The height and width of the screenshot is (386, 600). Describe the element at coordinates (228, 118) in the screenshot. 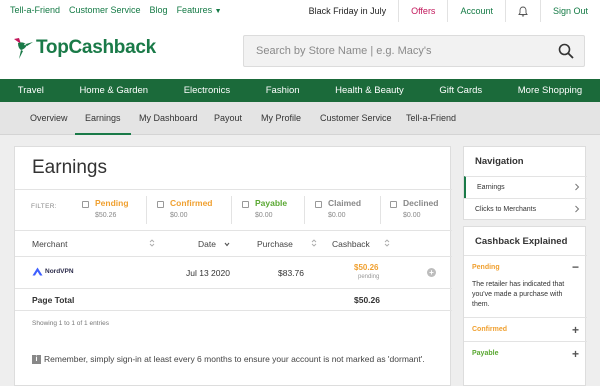

I see `tab-payout: Payout` at that location.